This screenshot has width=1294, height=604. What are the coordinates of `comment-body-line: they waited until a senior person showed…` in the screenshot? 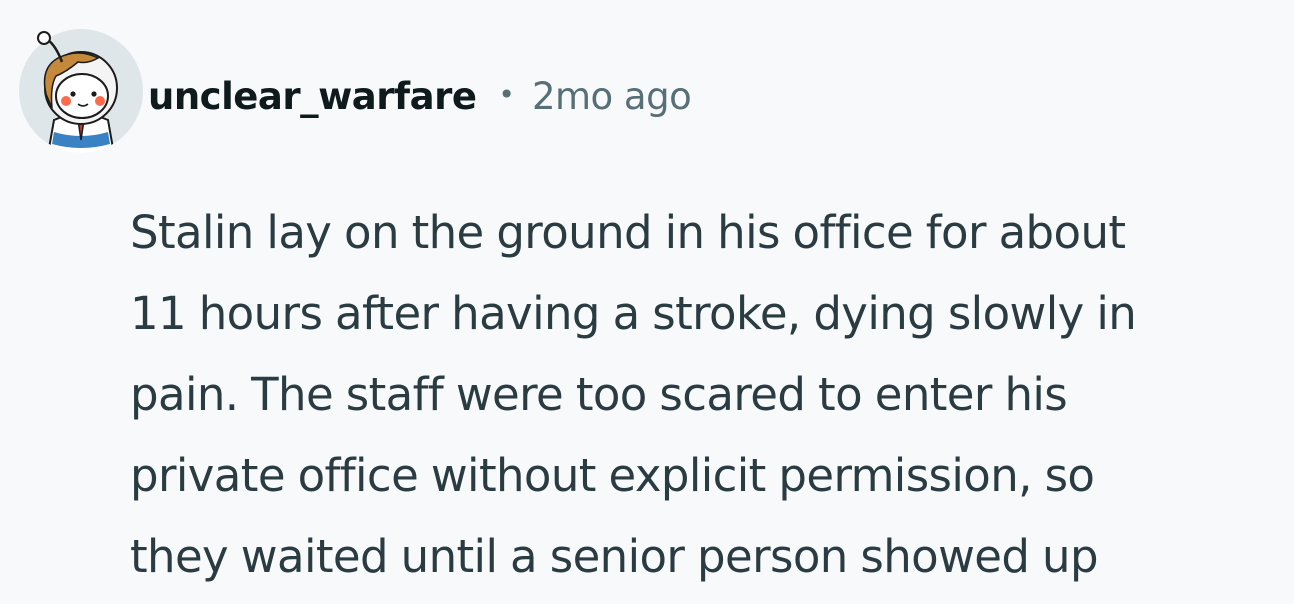 It's located at (614, 556).